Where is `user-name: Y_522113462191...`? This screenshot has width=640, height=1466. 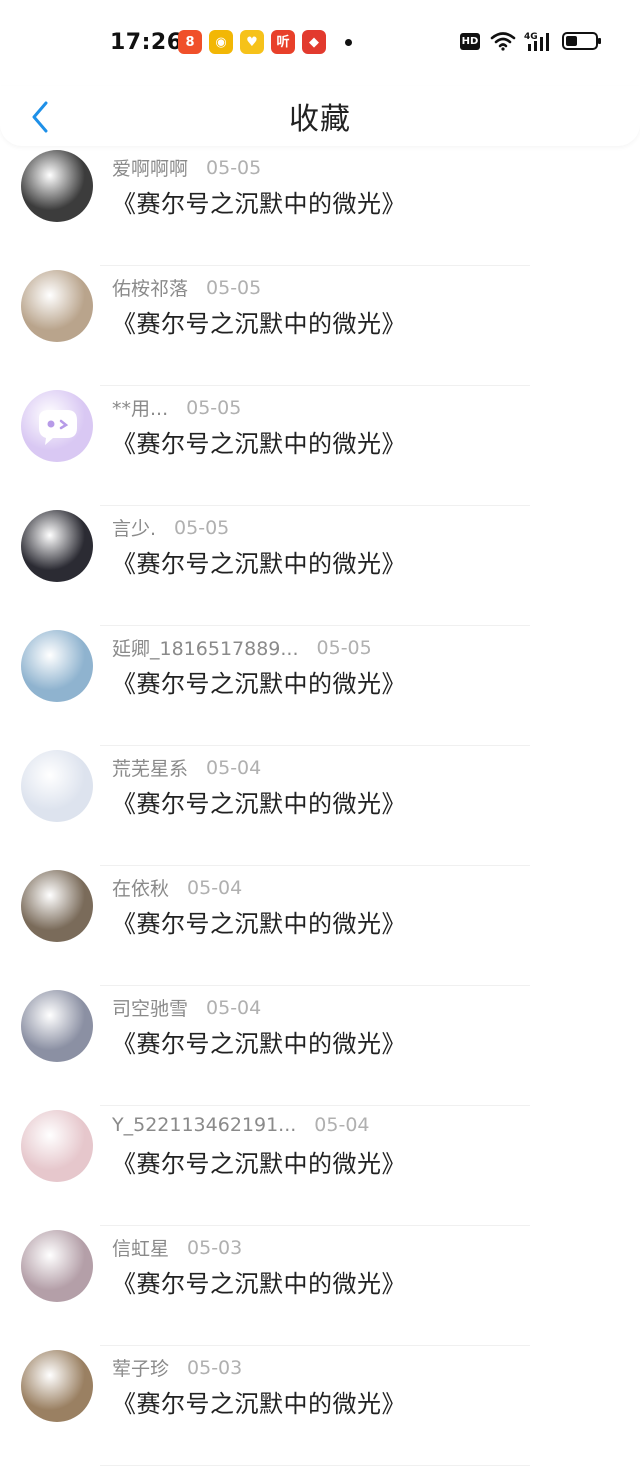 user-name: Y_522113462191... is located at coordinates (204, 1125).